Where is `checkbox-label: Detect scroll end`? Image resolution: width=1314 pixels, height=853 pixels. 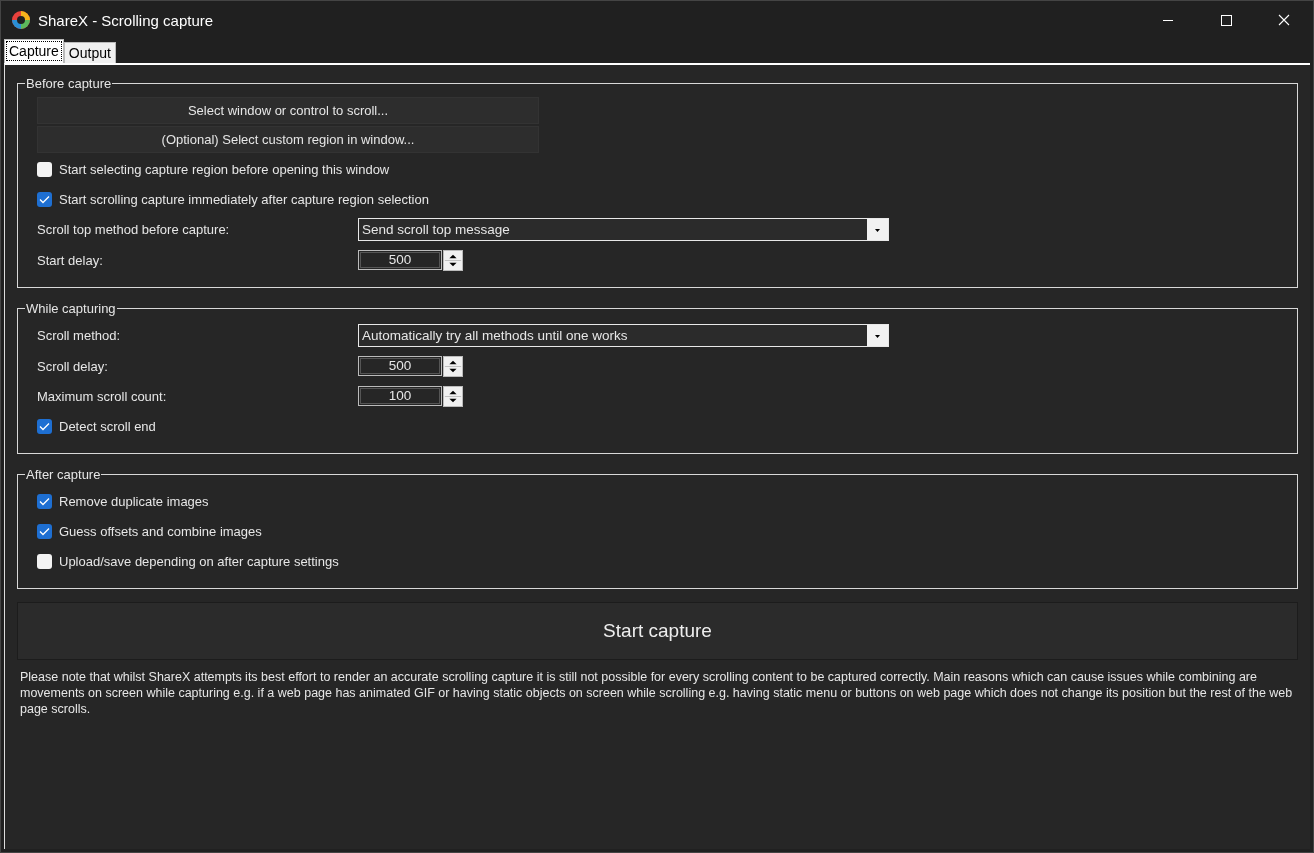
checkbox-label: Detect scroll end is located at coordinates (107, 426).